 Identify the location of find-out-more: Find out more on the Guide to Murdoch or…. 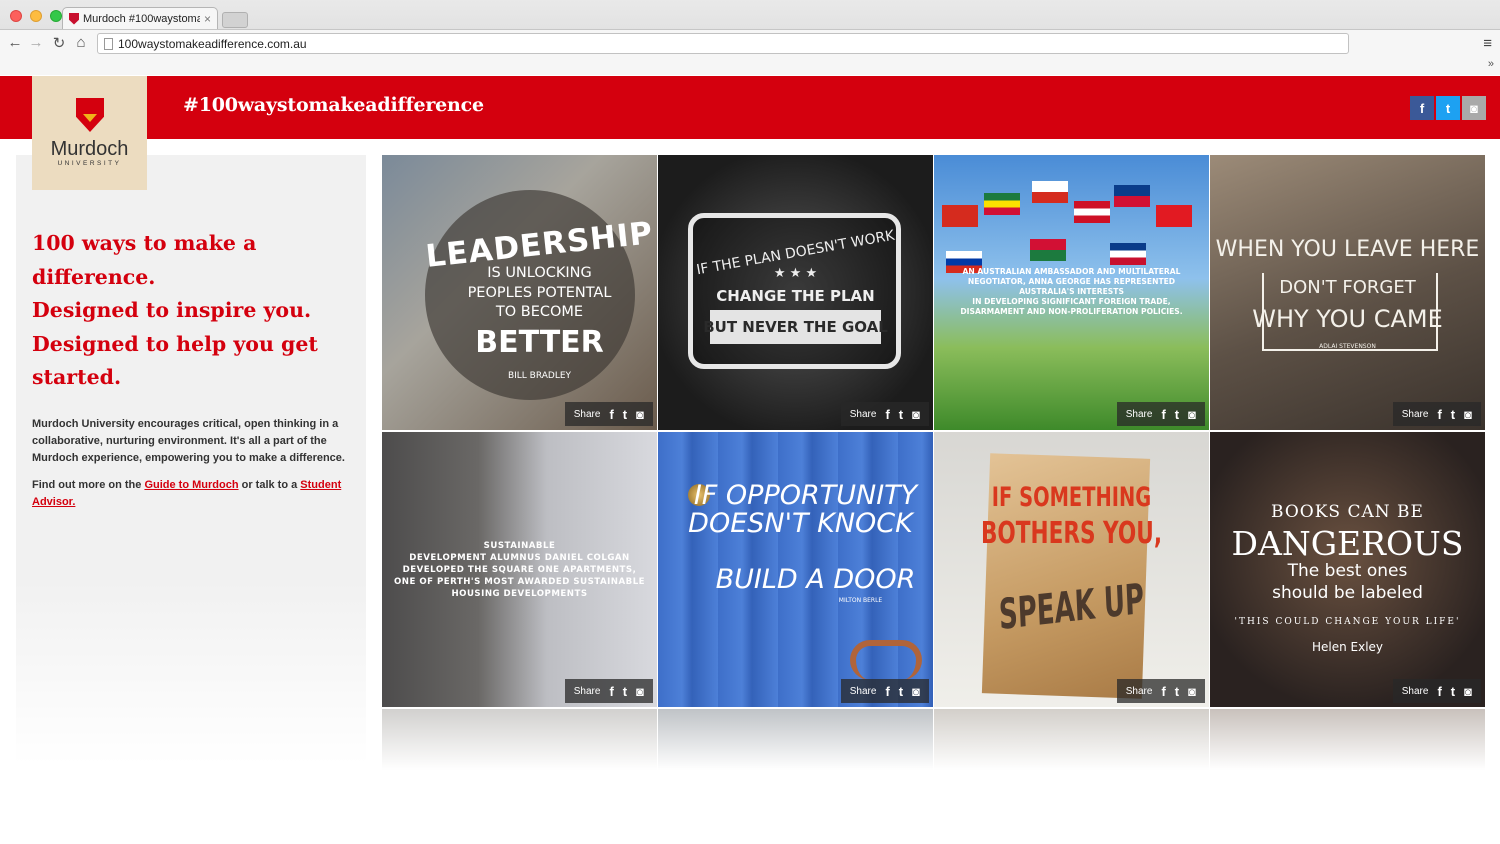
(193, 494).